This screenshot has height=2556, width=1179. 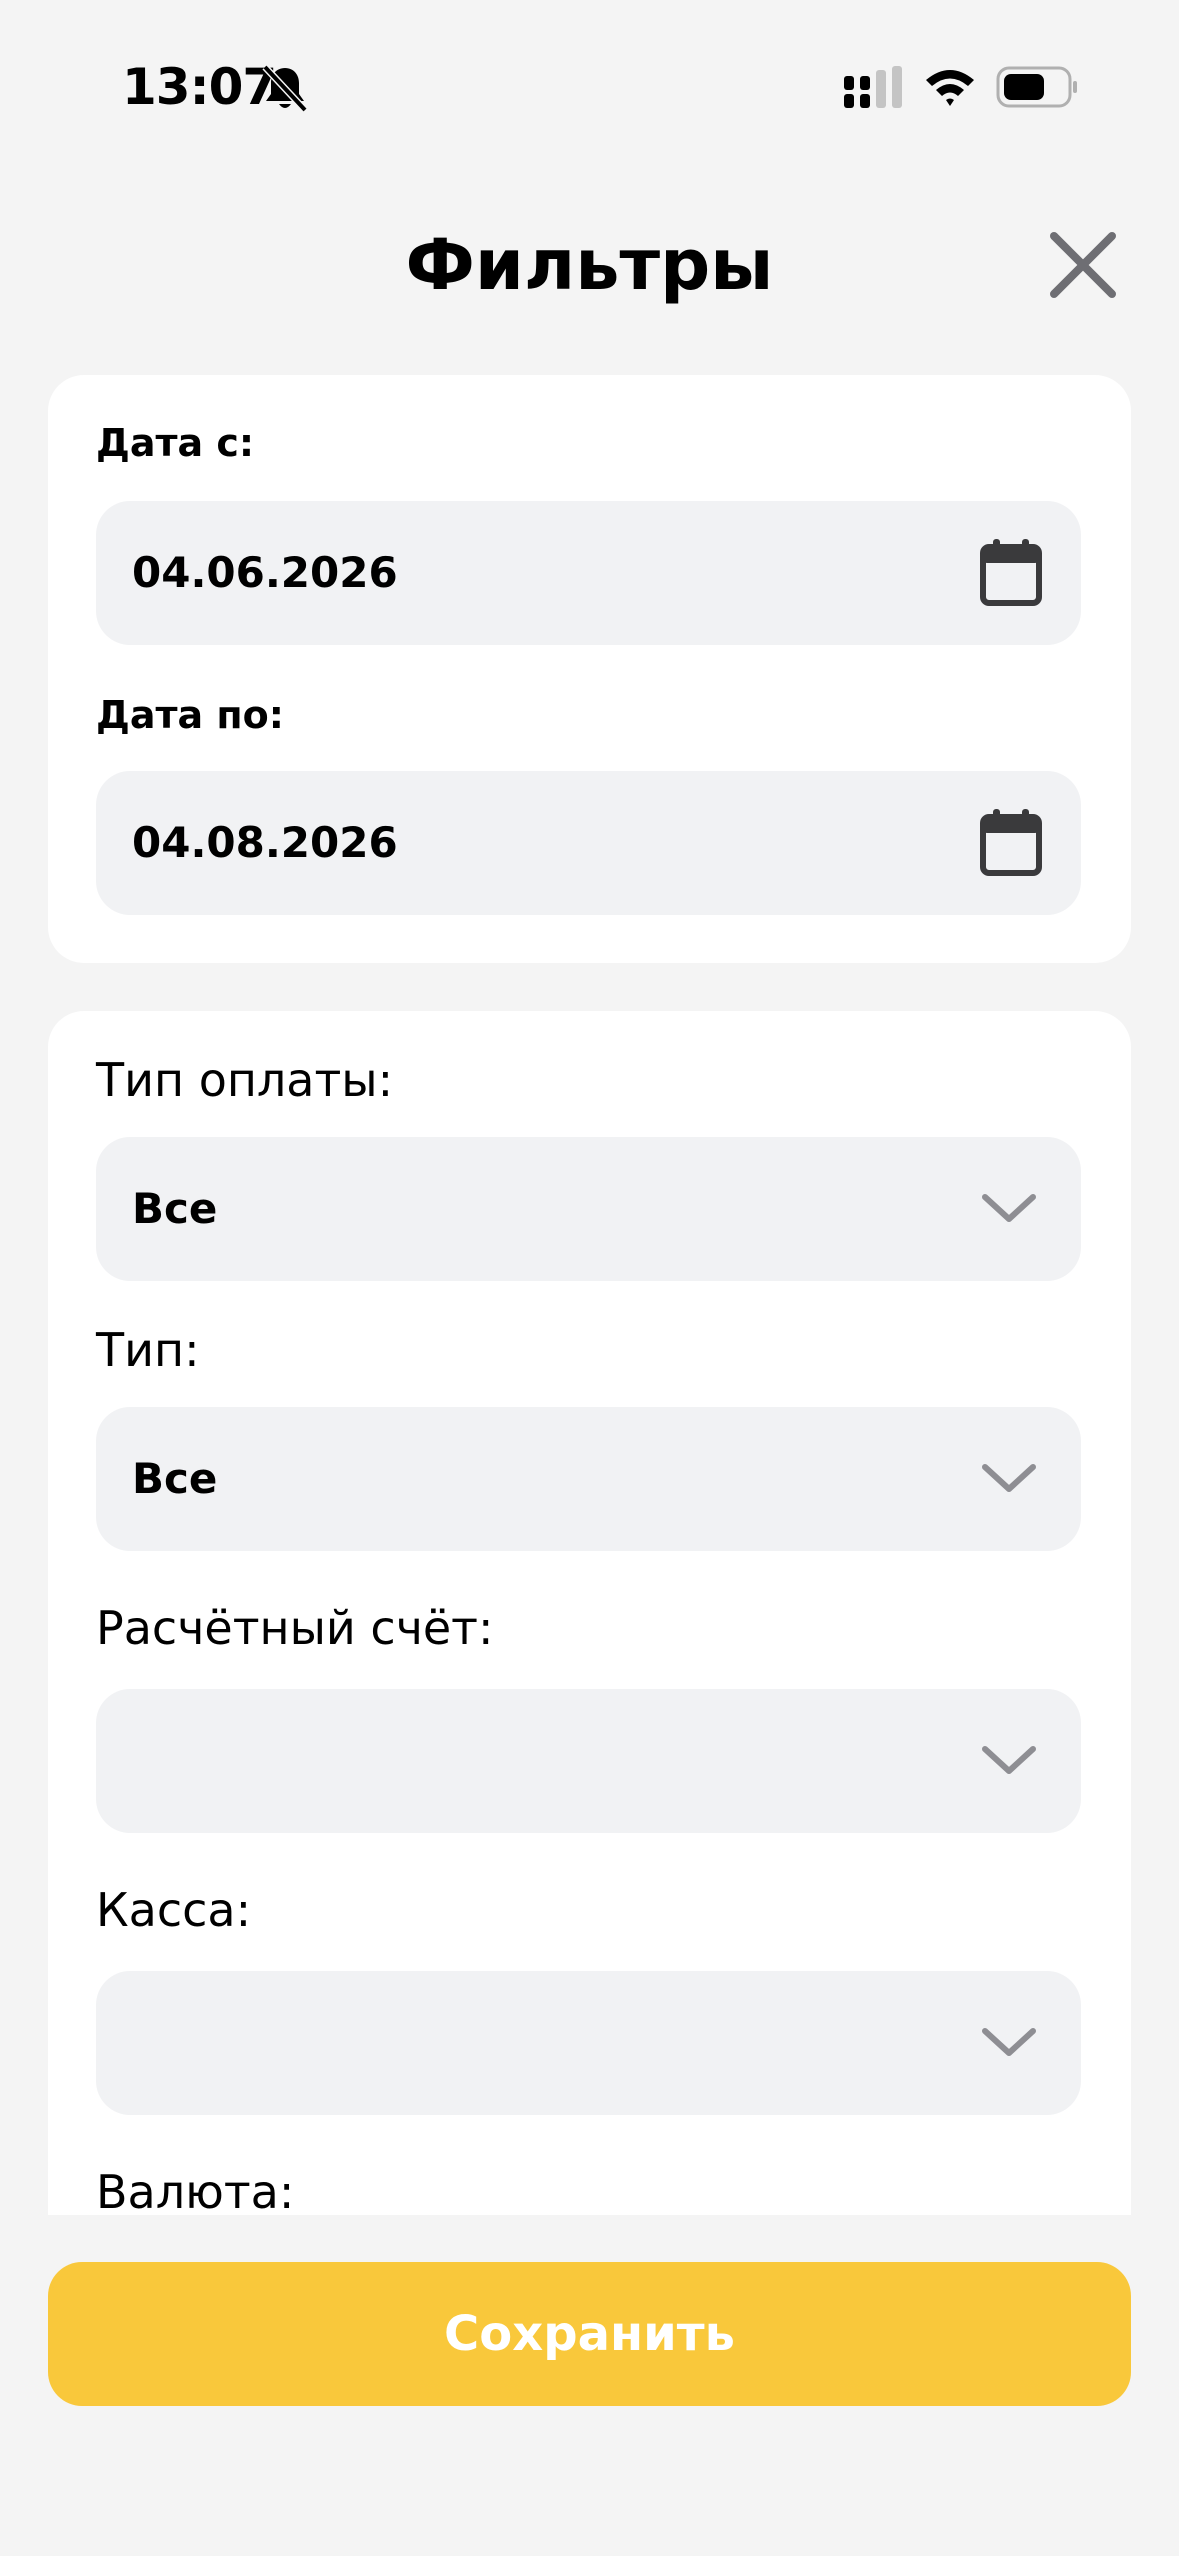 I want to click on date-to-label: Дата по:, so click(x=190, y=715).